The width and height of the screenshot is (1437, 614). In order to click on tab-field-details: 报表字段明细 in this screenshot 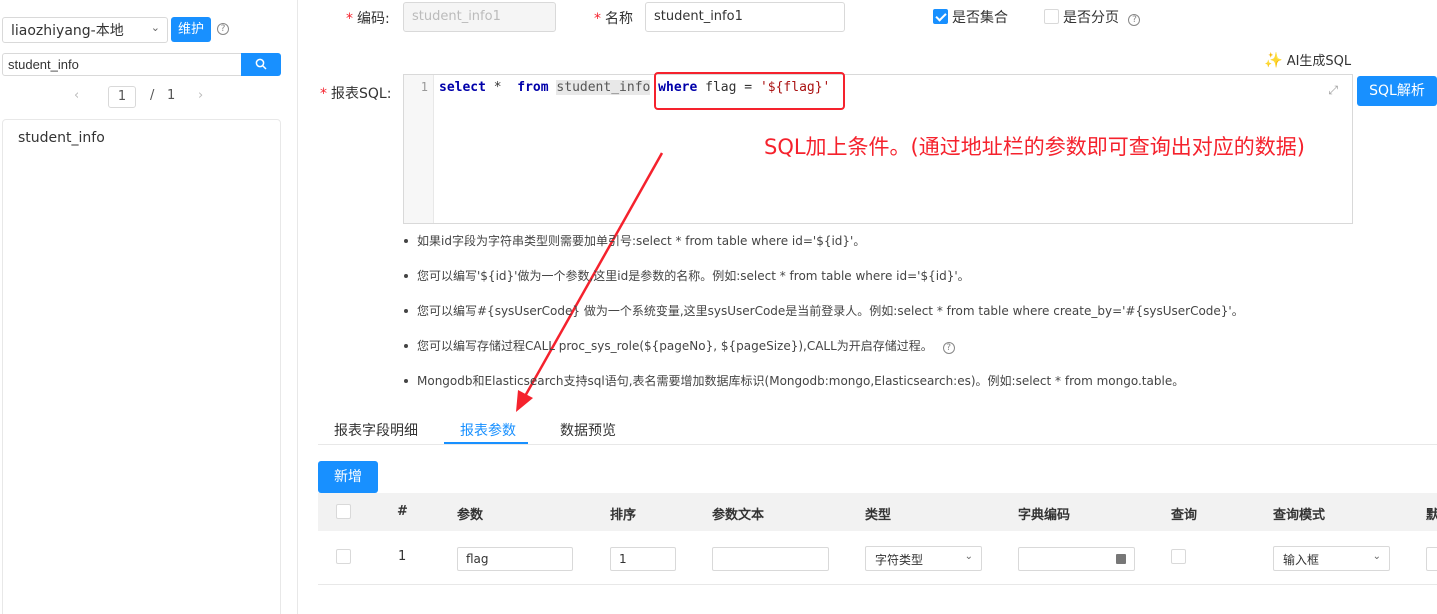, I will do `click(376, 430)`.